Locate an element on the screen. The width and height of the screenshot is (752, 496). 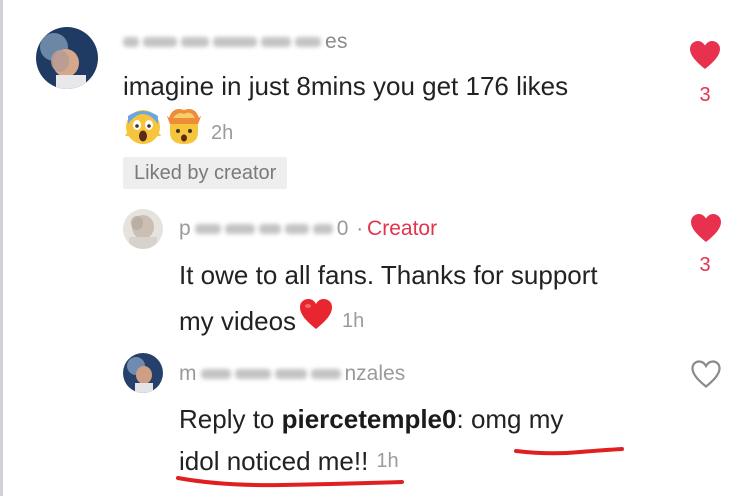
comment-text-line2: my videos is located at coordinates (238, 320).